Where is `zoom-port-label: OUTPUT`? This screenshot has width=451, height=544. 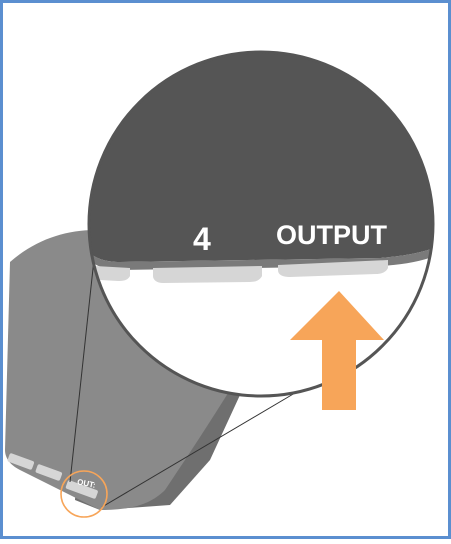 zoom-port-label: OUTPUT is located at coordinates (332, 235).